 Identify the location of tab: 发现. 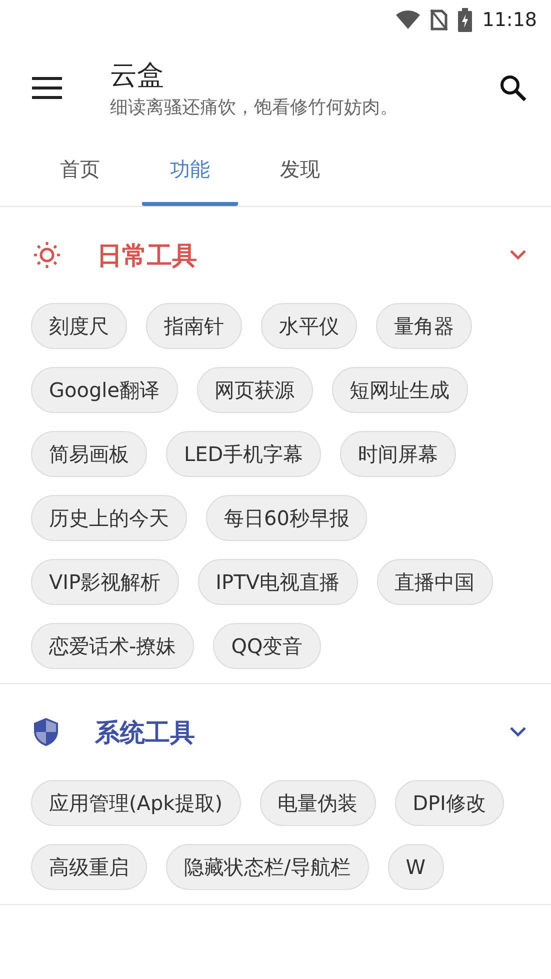
(300, 171).